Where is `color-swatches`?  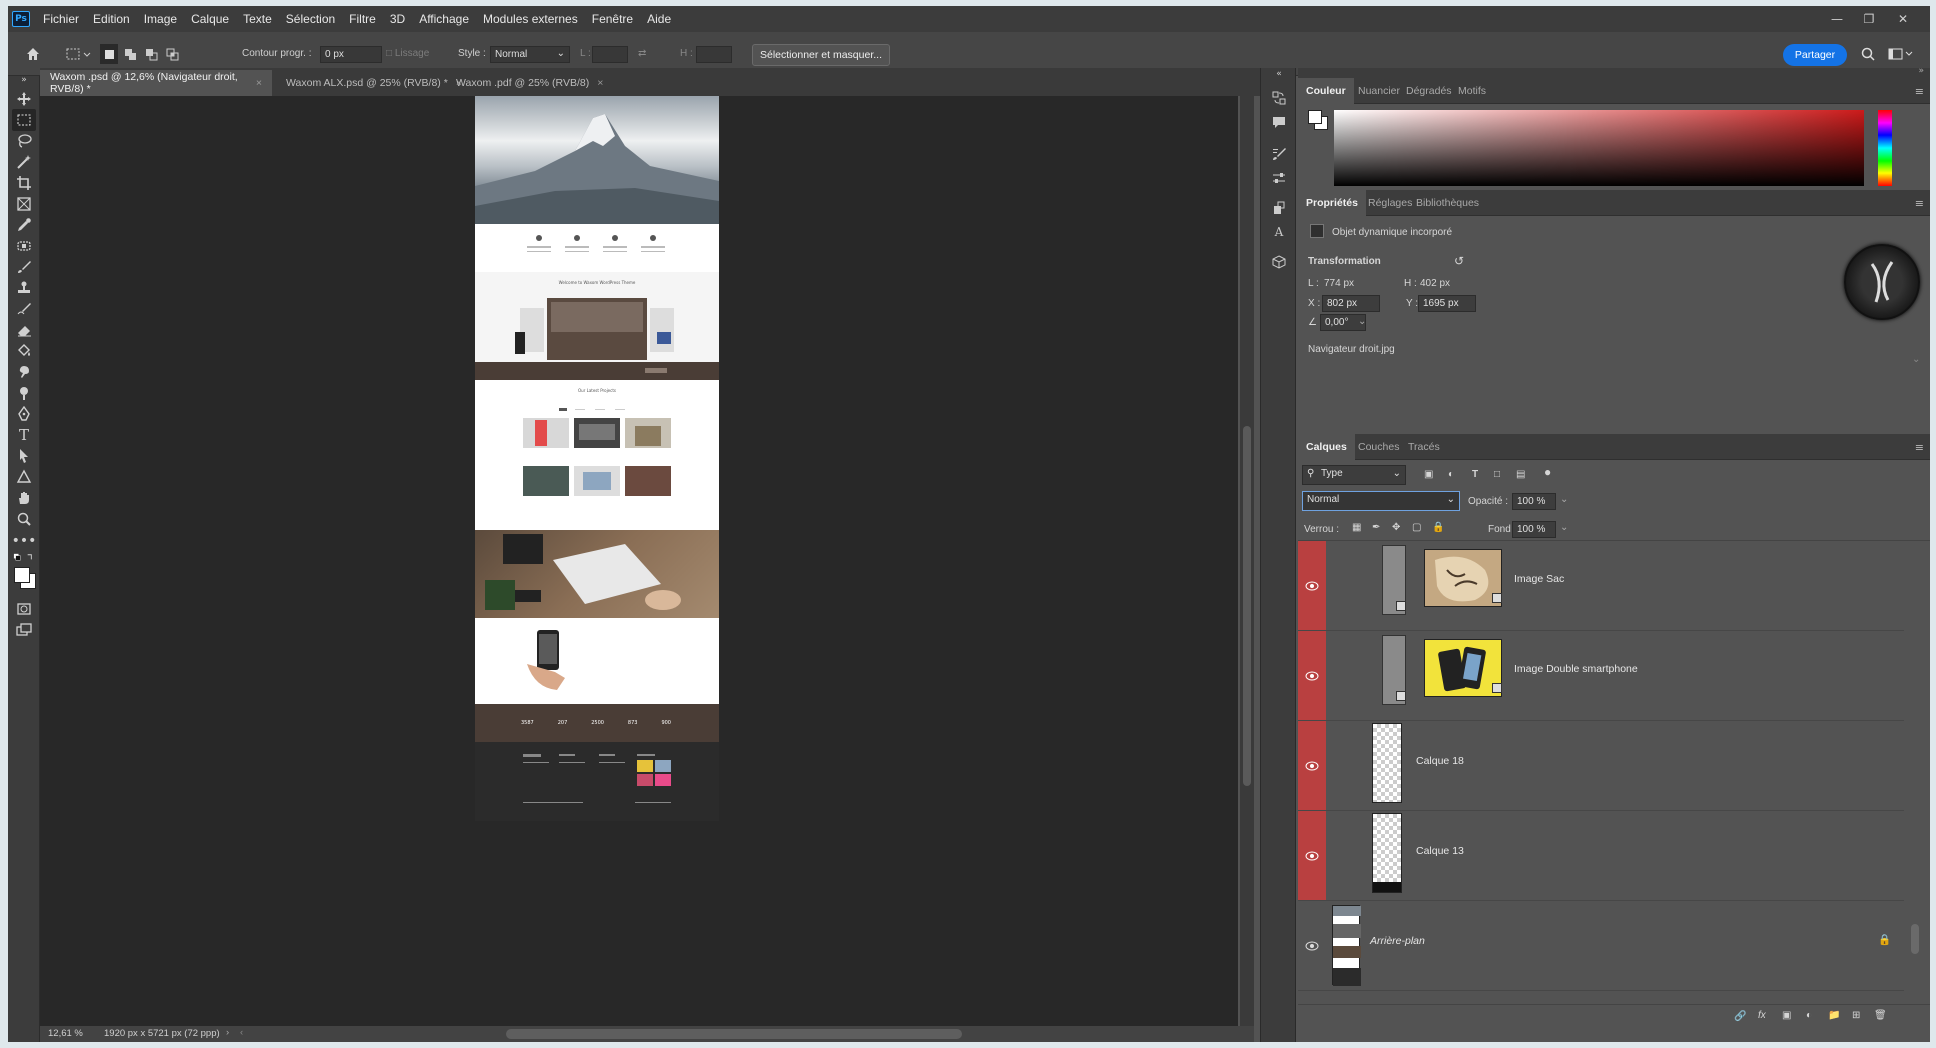
color-swatches is located at coordinates (24, 579).